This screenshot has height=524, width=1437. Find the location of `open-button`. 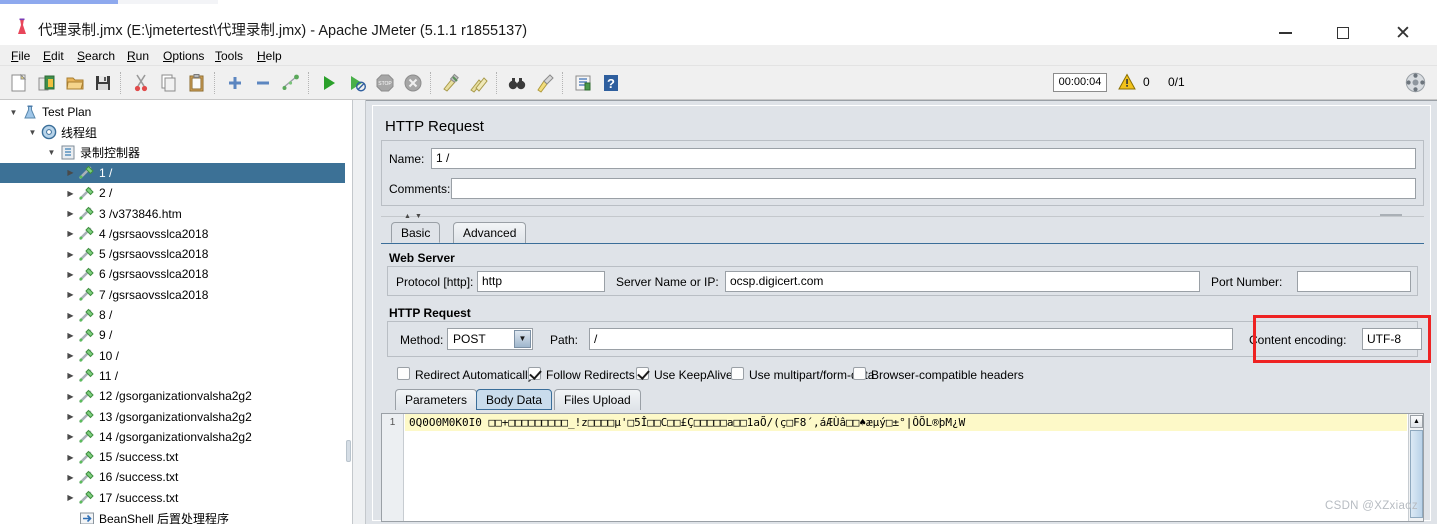

open-button is located at coordinates (75, 83).